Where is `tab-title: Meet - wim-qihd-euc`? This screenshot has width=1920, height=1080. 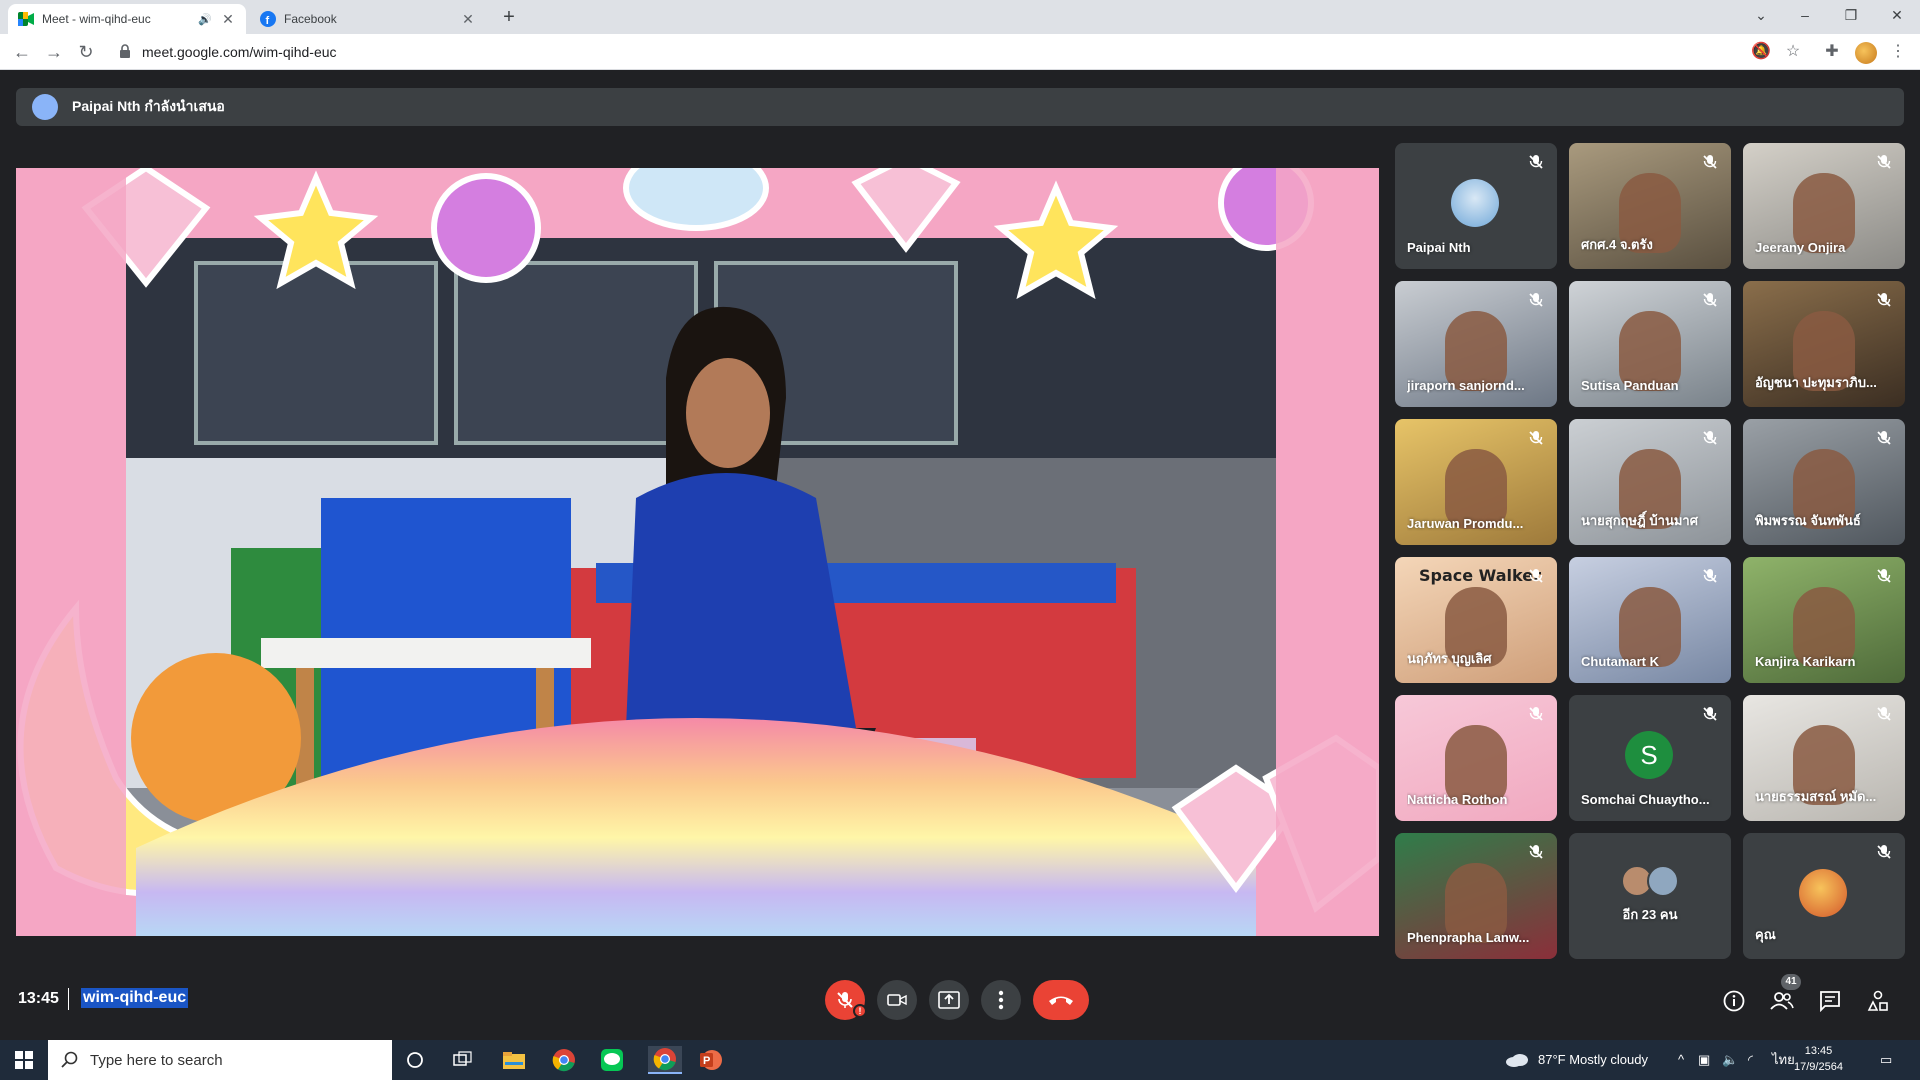 tab-title: Meet - wim-qihd-euc is located at coordinates (96, 19).